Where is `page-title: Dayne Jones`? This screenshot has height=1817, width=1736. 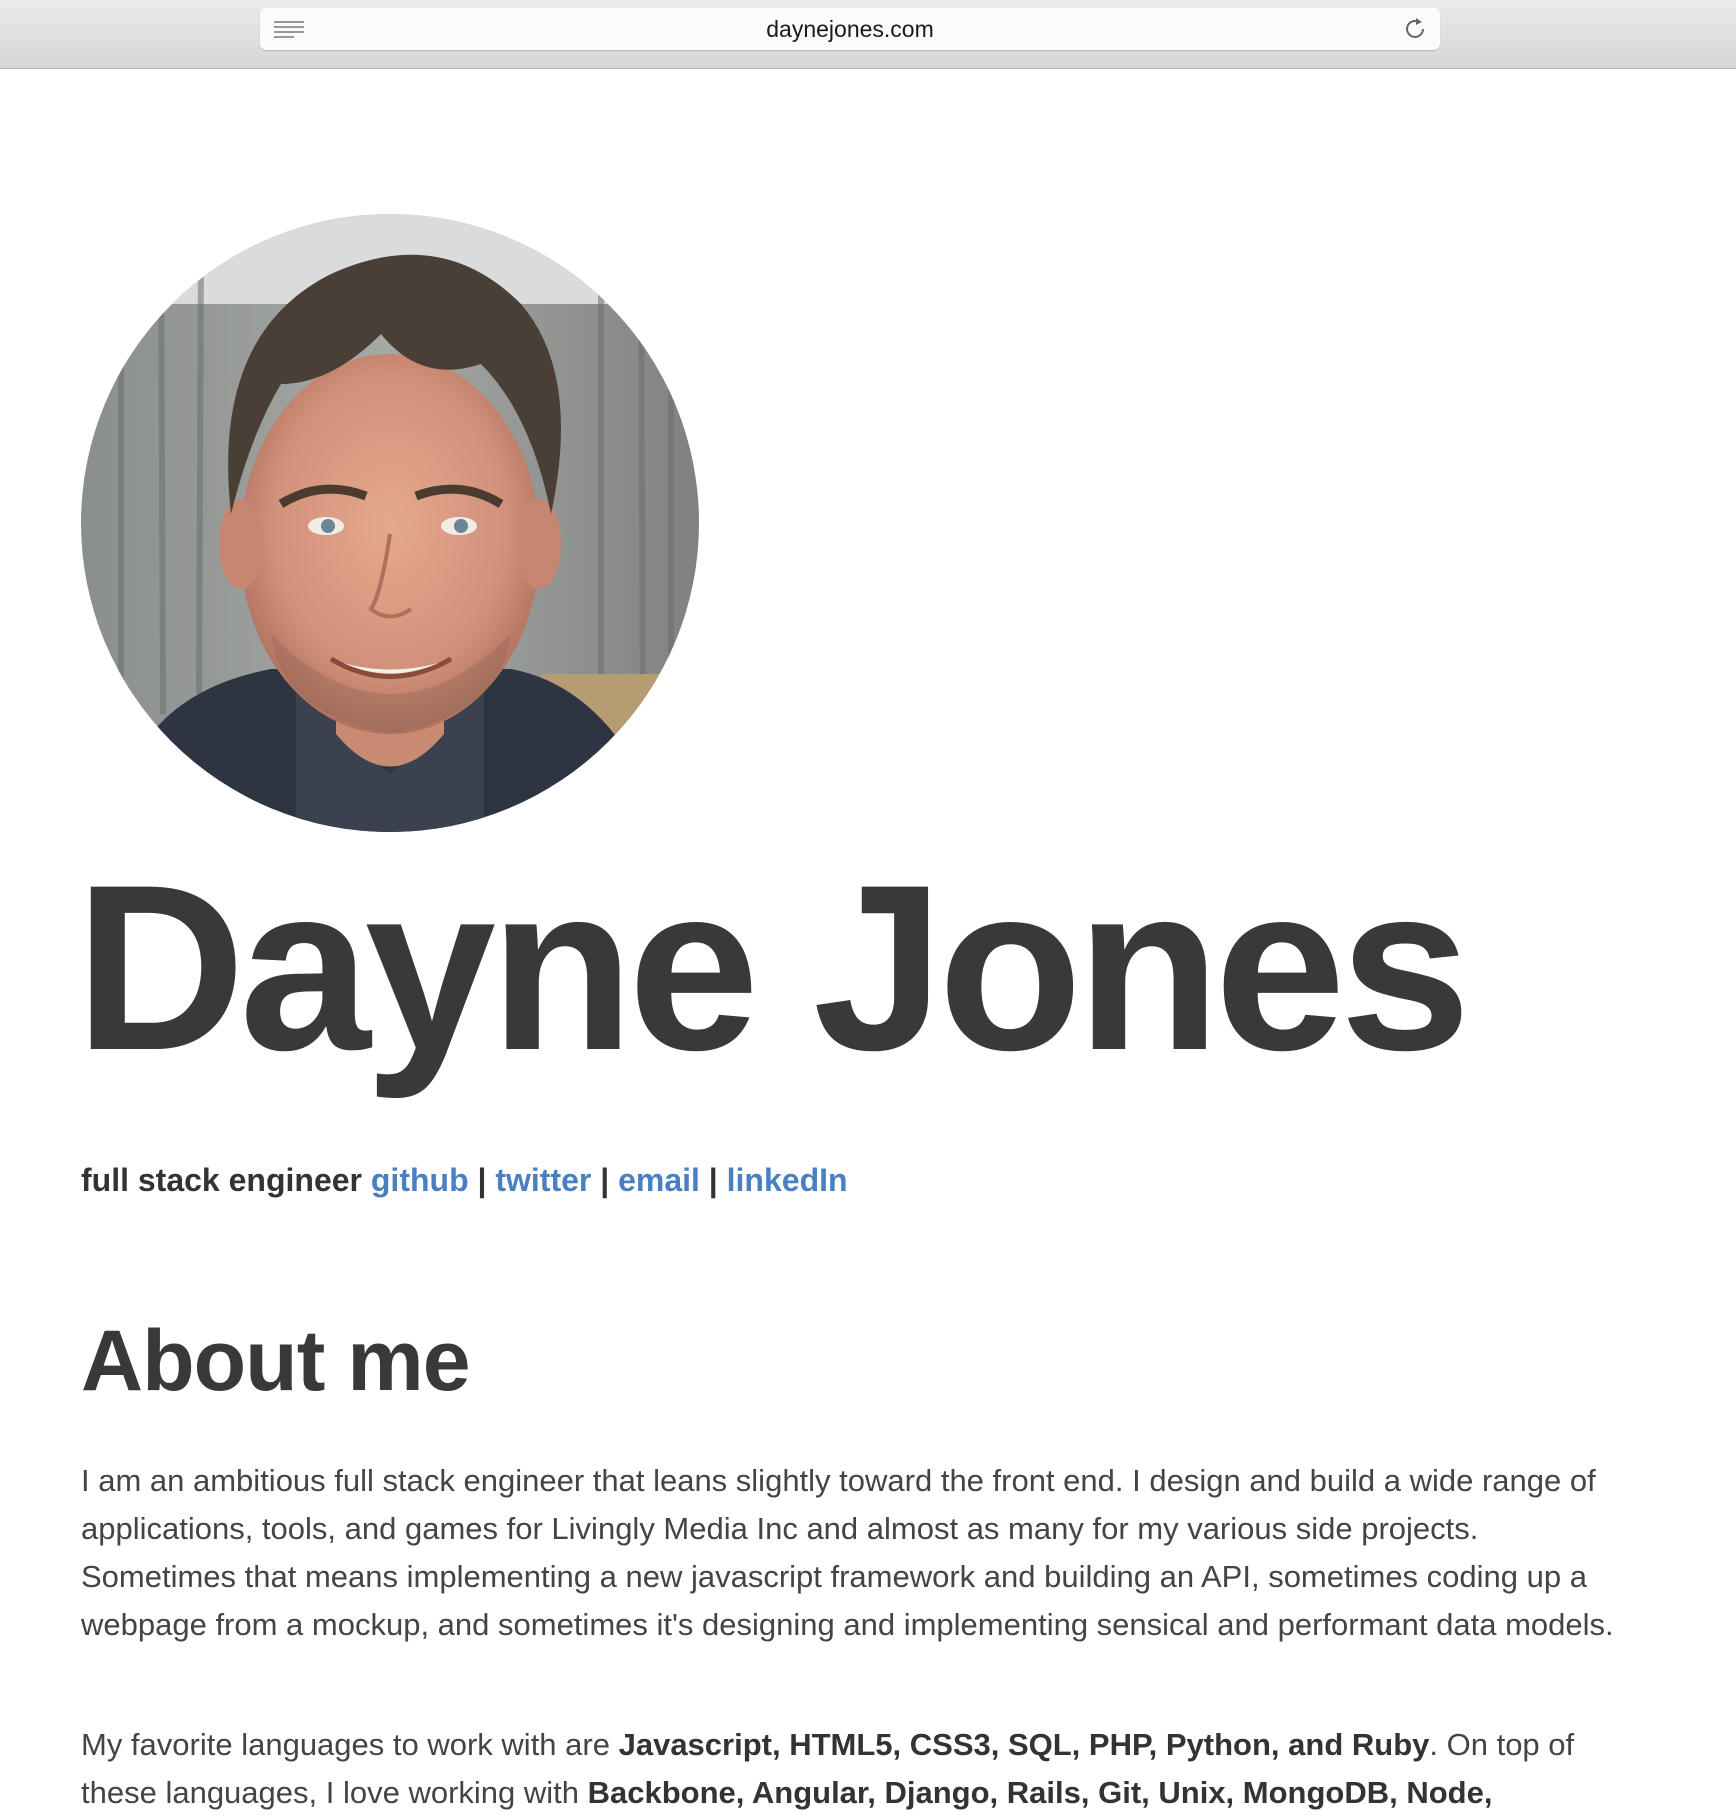 page-title: Dayne Jones is located at coordinates (773, 968).